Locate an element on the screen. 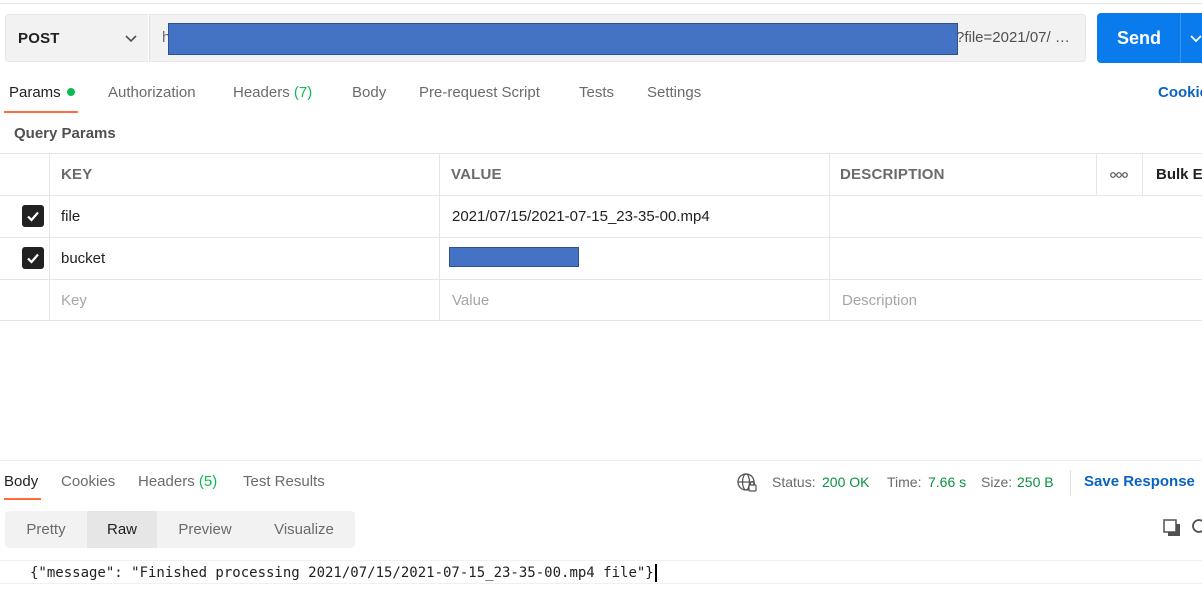 The width and height of the screenshot is (1202, 610). method-label: POST is located at coordinates (39, 38).